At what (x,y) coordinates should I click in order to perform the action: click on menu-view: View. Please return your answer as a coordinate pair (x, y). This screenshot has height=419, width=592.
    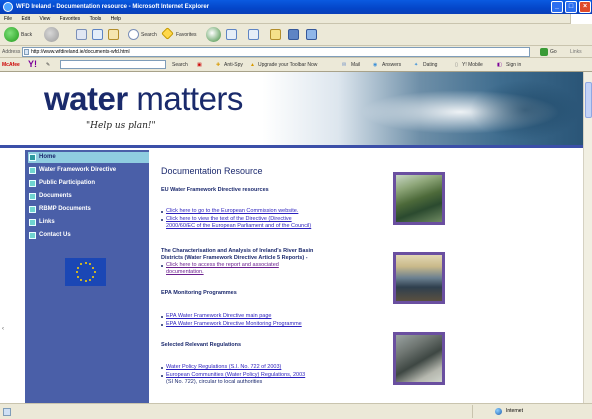
    Looking at the image, I should click on (44, 19).